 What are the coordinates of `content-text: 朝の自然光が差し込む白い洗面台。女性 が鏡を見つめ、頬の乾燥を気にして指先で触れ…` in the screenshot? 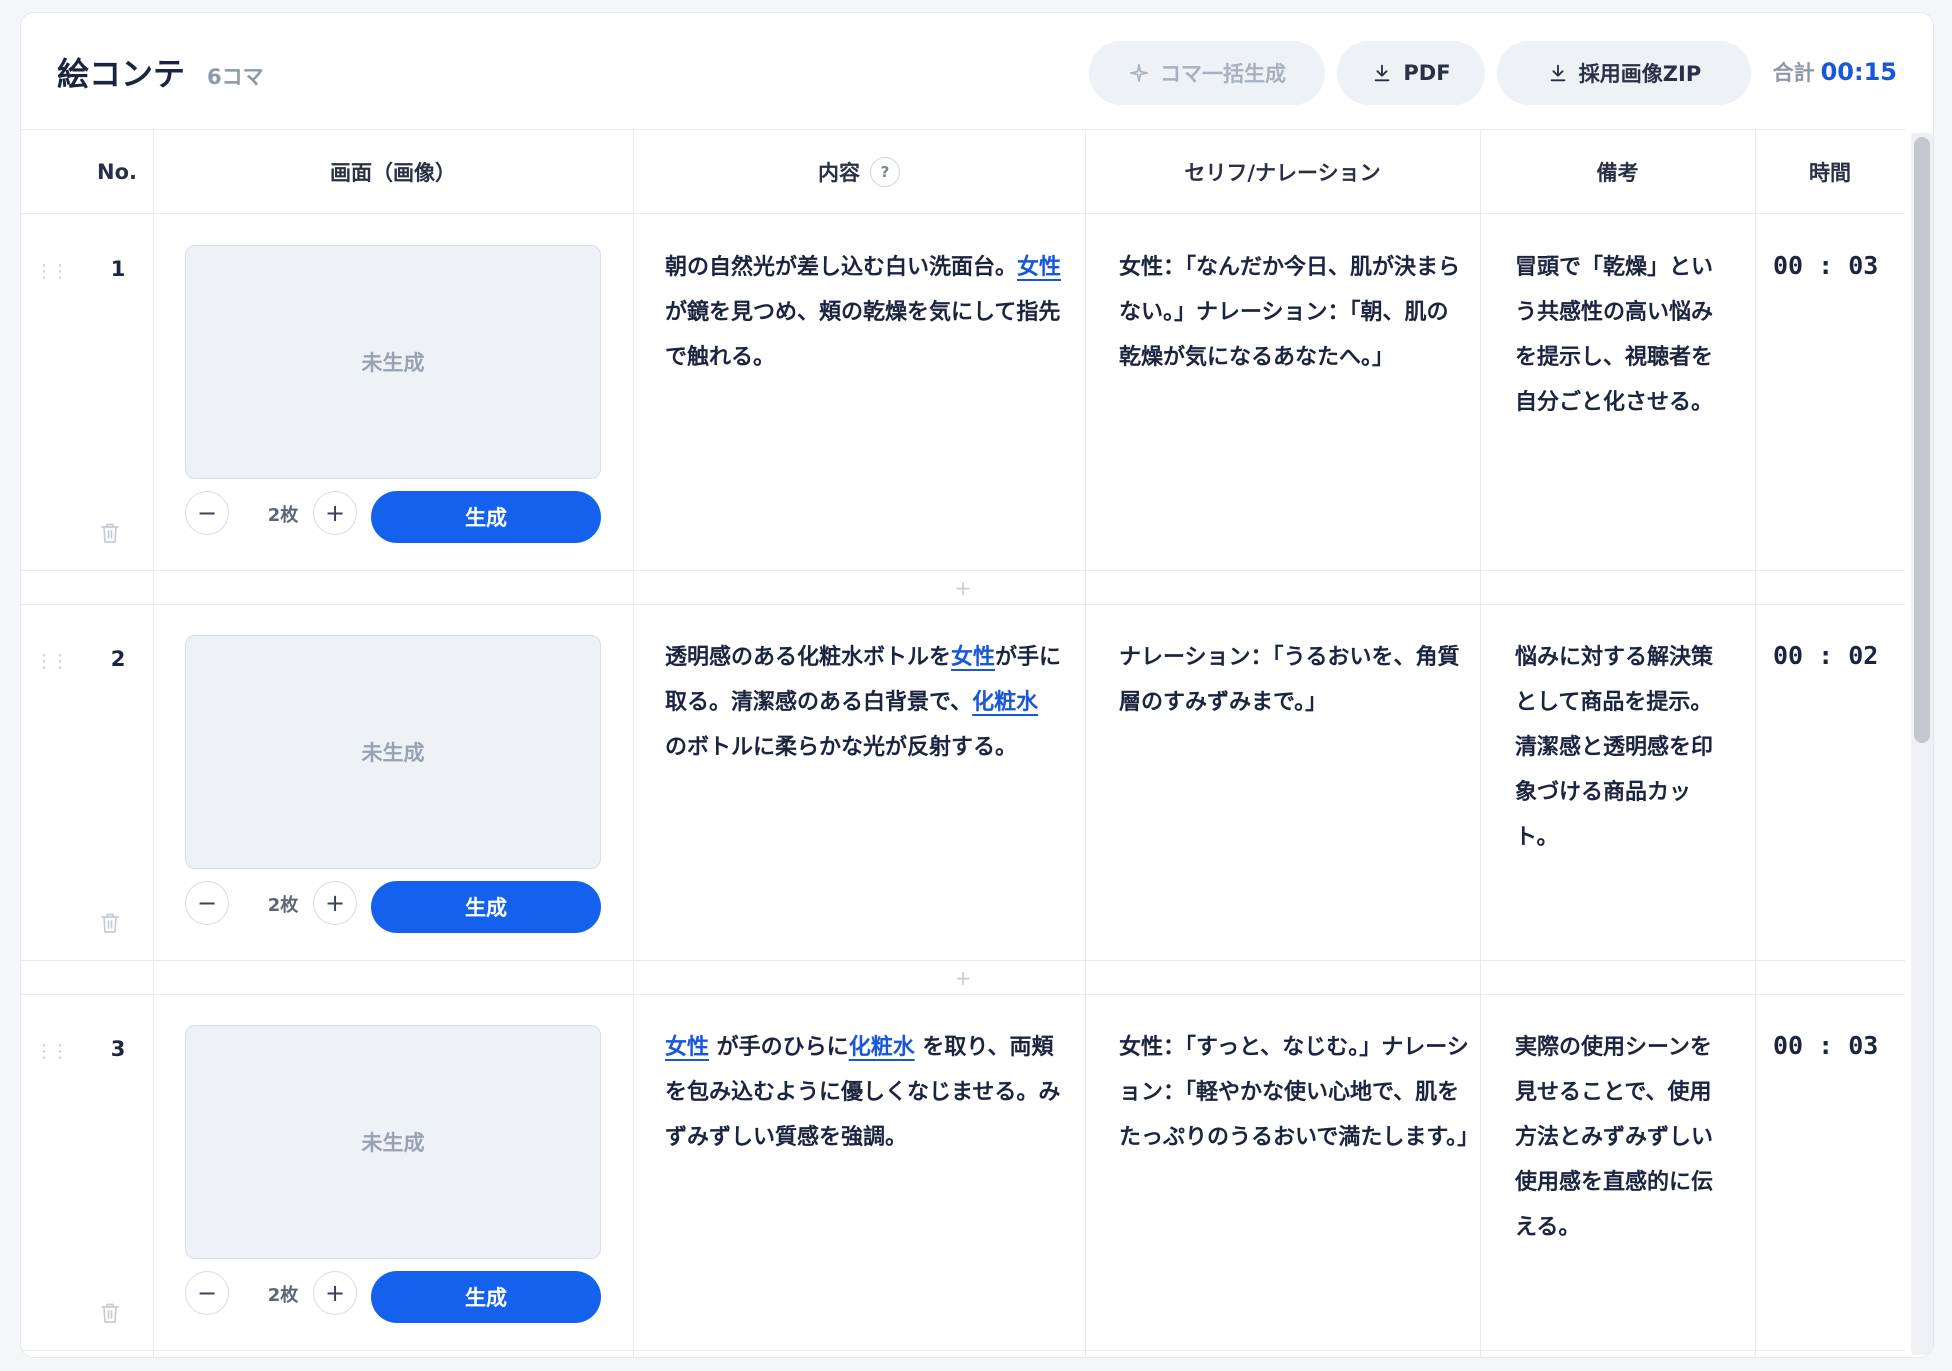 It's located at (865, 312).